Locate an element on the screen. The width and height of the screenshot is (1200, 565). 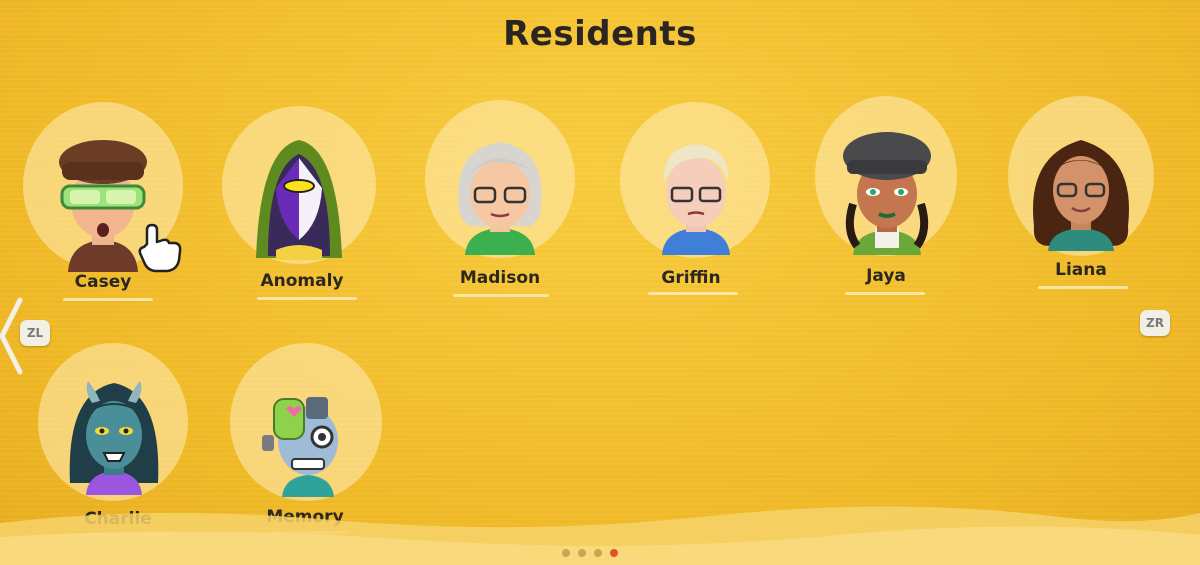
resident-name: Madison is located at coordinates (500, 278).